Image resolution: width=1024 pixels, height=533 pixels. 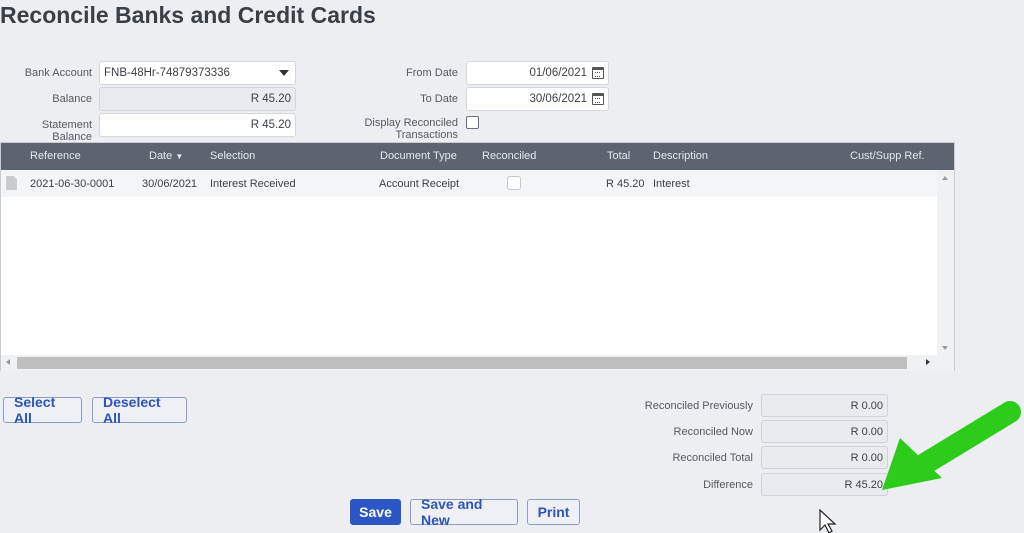 I want to click on print-button: Print, so click(x=553, y=512).